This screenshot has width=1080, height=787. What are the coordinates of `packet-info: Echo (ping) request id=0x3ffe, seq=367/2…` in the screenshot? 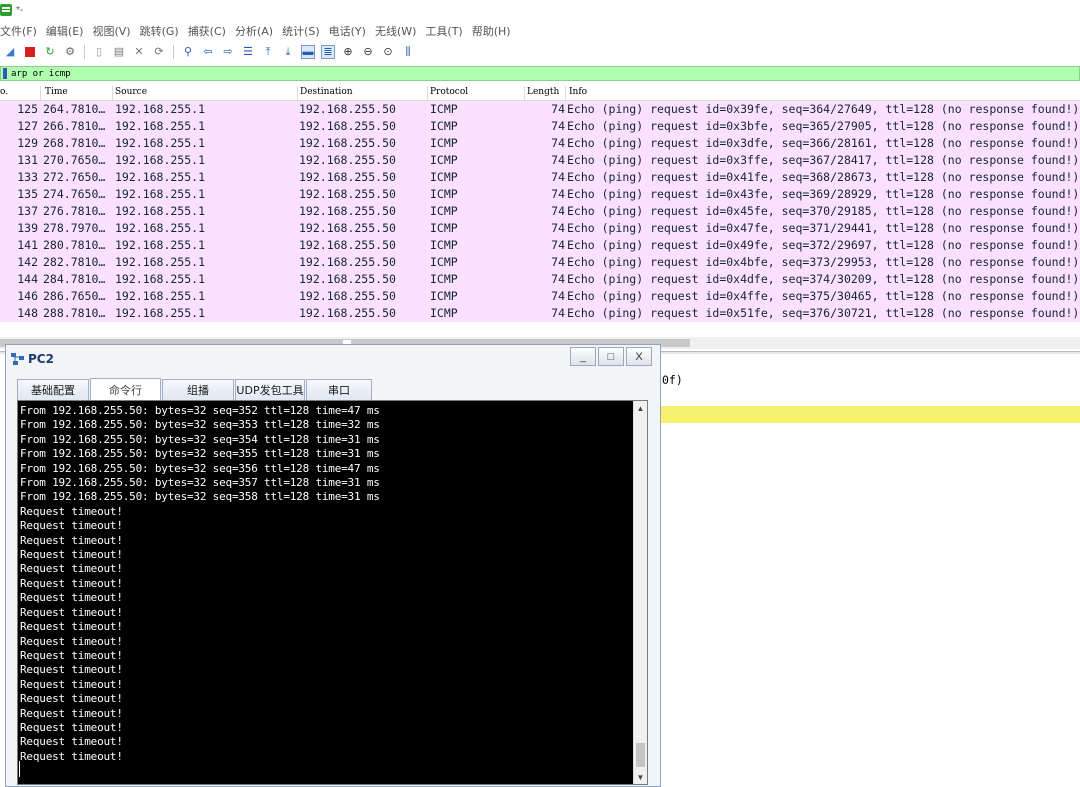 It's located at (823, 160).